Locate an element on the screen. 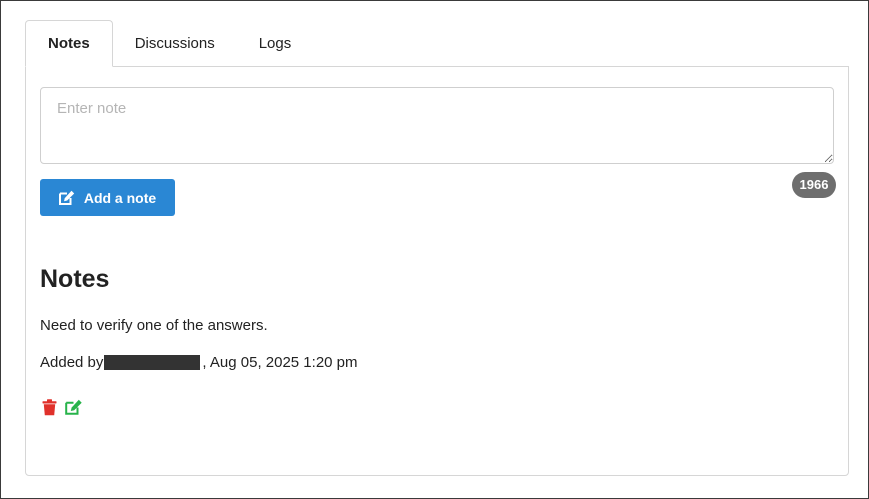 This screenshot has height=499, width=869. note-actions is located at coordinates (62, 407).